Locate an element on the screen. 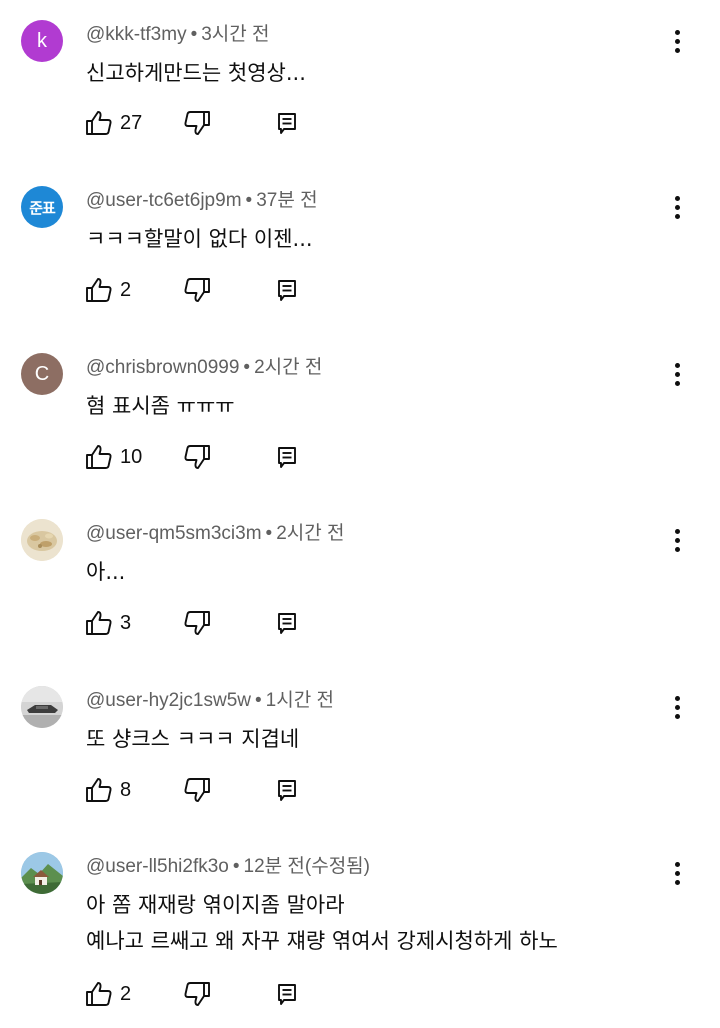 The height and width of the screenshot is (1028, 720). comment-meta: @user-qm5sm3ci3m • 2시간 전 is located at coordinates (215, 534).